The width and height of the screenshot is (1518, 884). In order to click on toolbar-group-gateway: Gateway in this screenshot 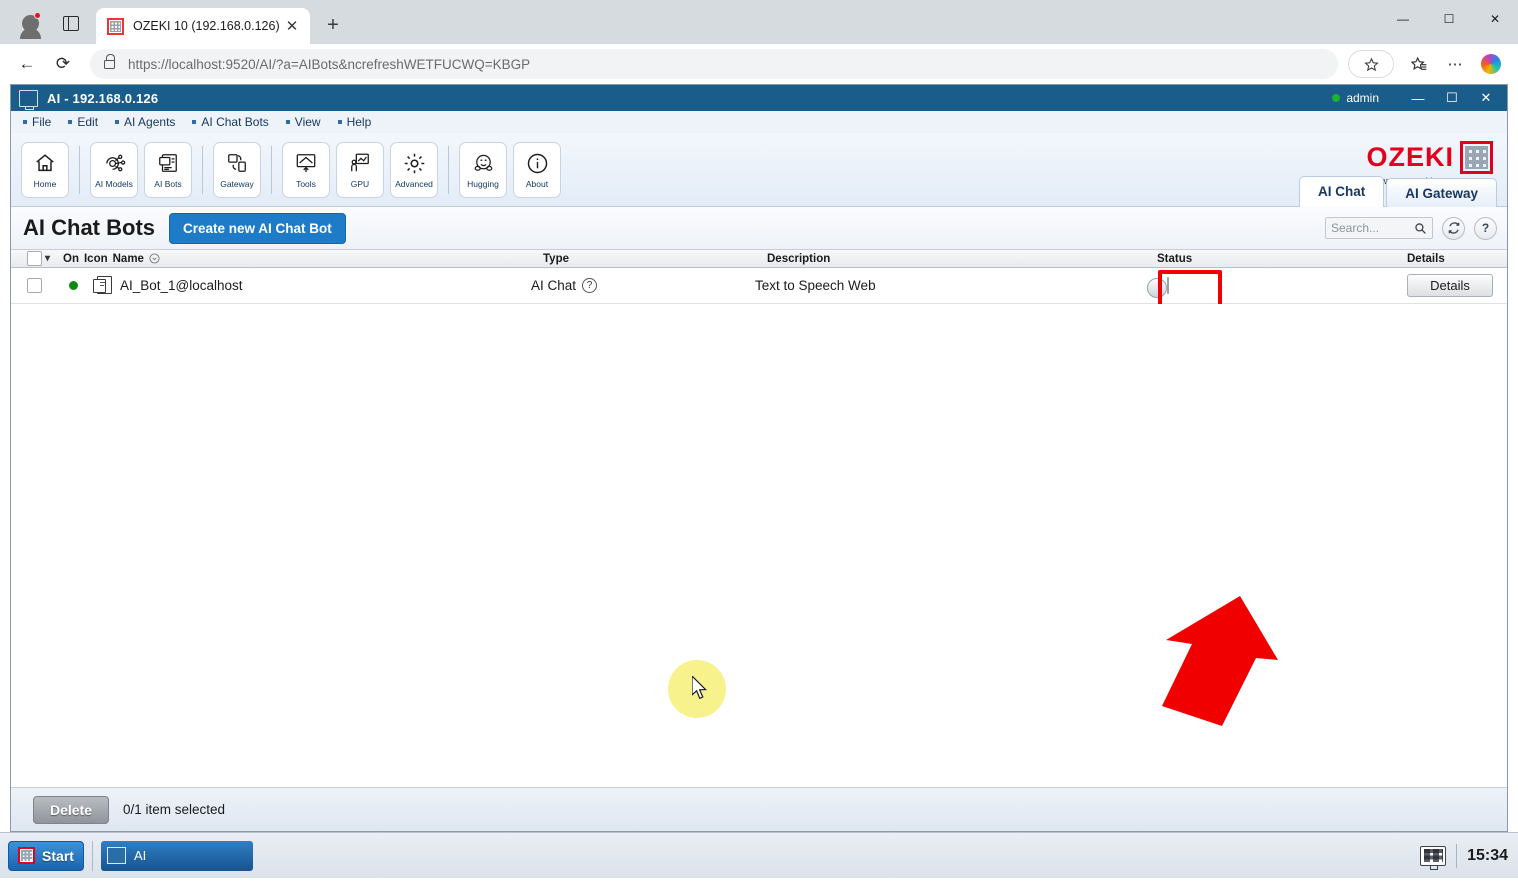, I will do `click(237, 169)`.